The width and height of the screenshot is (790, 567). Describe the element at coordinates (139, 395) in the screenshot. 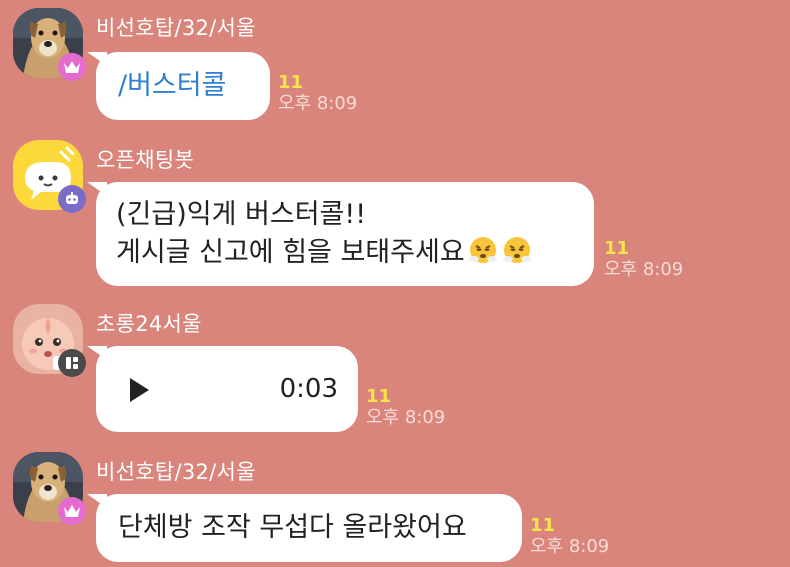

I see `play-icon` at that location.